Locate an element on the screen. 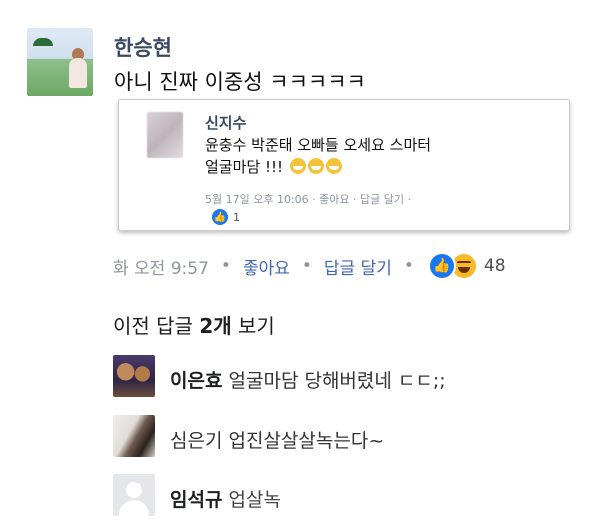 The image size is (600, 525). prev-replies-count: 2개 is located at coordinates (215, 326).